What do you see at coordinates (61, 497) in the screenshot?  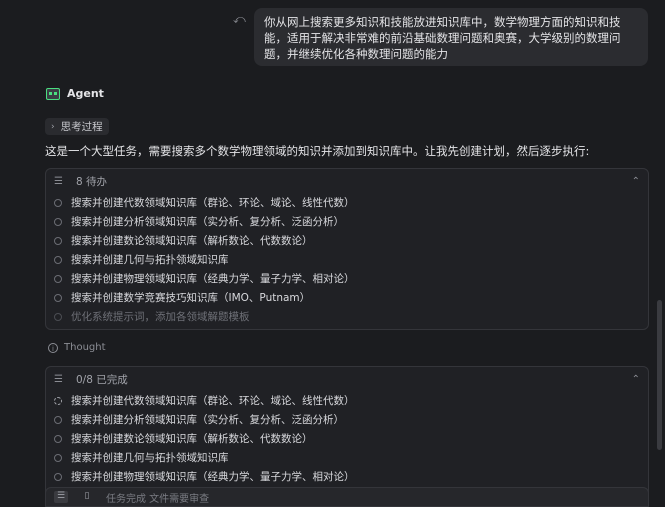 I see `list-view-icon: ☰` at bounding box center [61, 497].